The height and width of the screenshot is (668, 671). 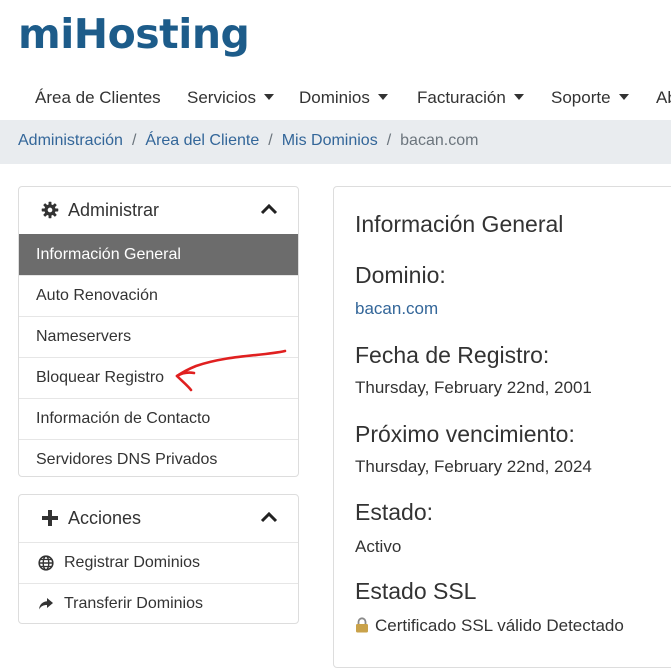 I want to click on sidebar-item-informacion-contacto: Información de Contacto, so click(x=158, y=418).